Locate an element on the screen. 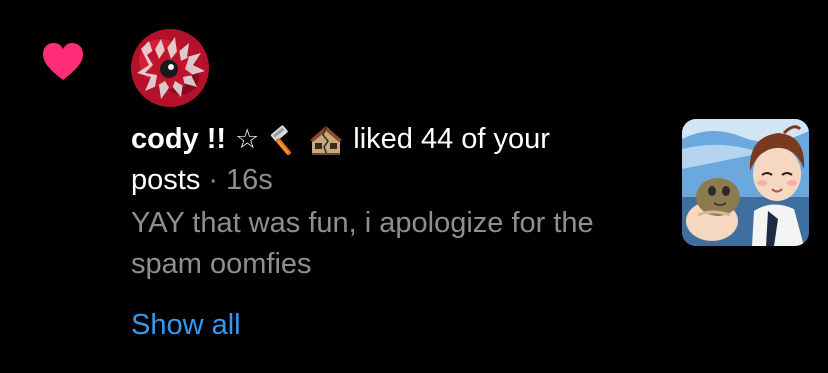 The image size is (828, 373). razor-icon is located at coordinates (284, 140).